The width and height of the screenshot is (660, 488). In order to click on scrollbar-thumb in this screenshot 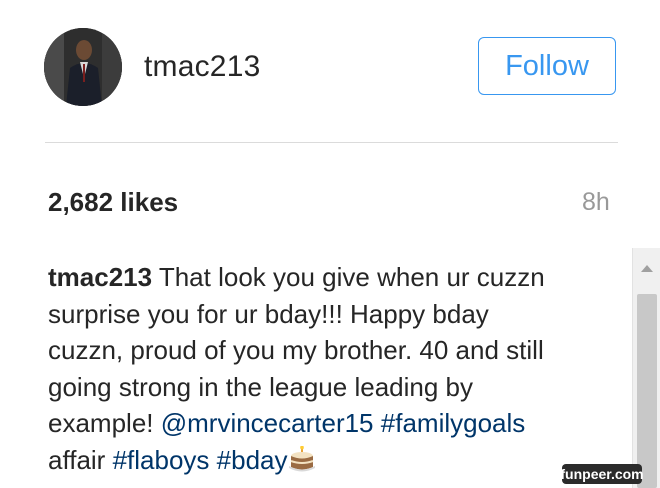, I will do `click(647, 391)`.